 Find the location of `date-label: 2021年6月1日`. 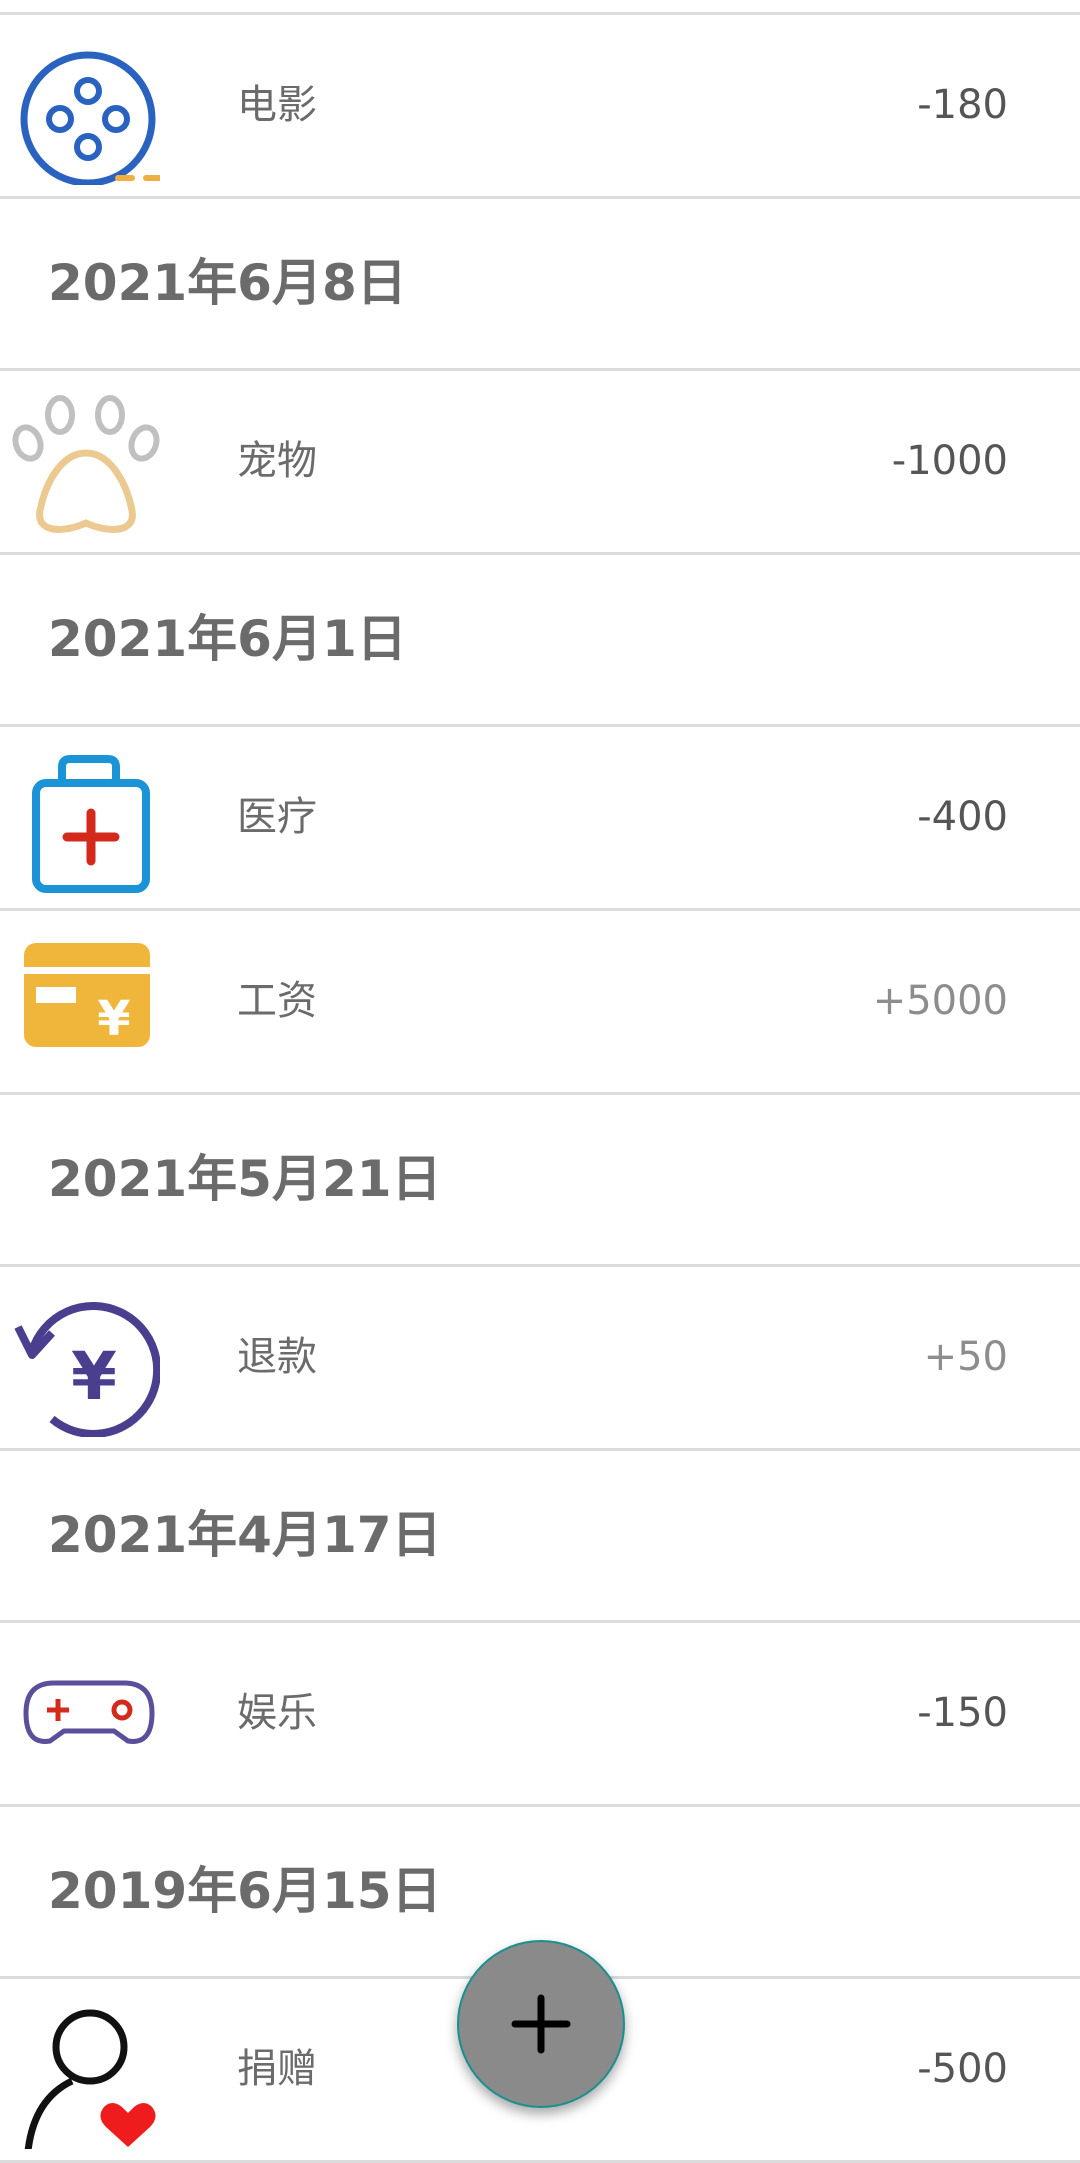

date-label: 2021年6月1日 is located at coordinates (227, 639).